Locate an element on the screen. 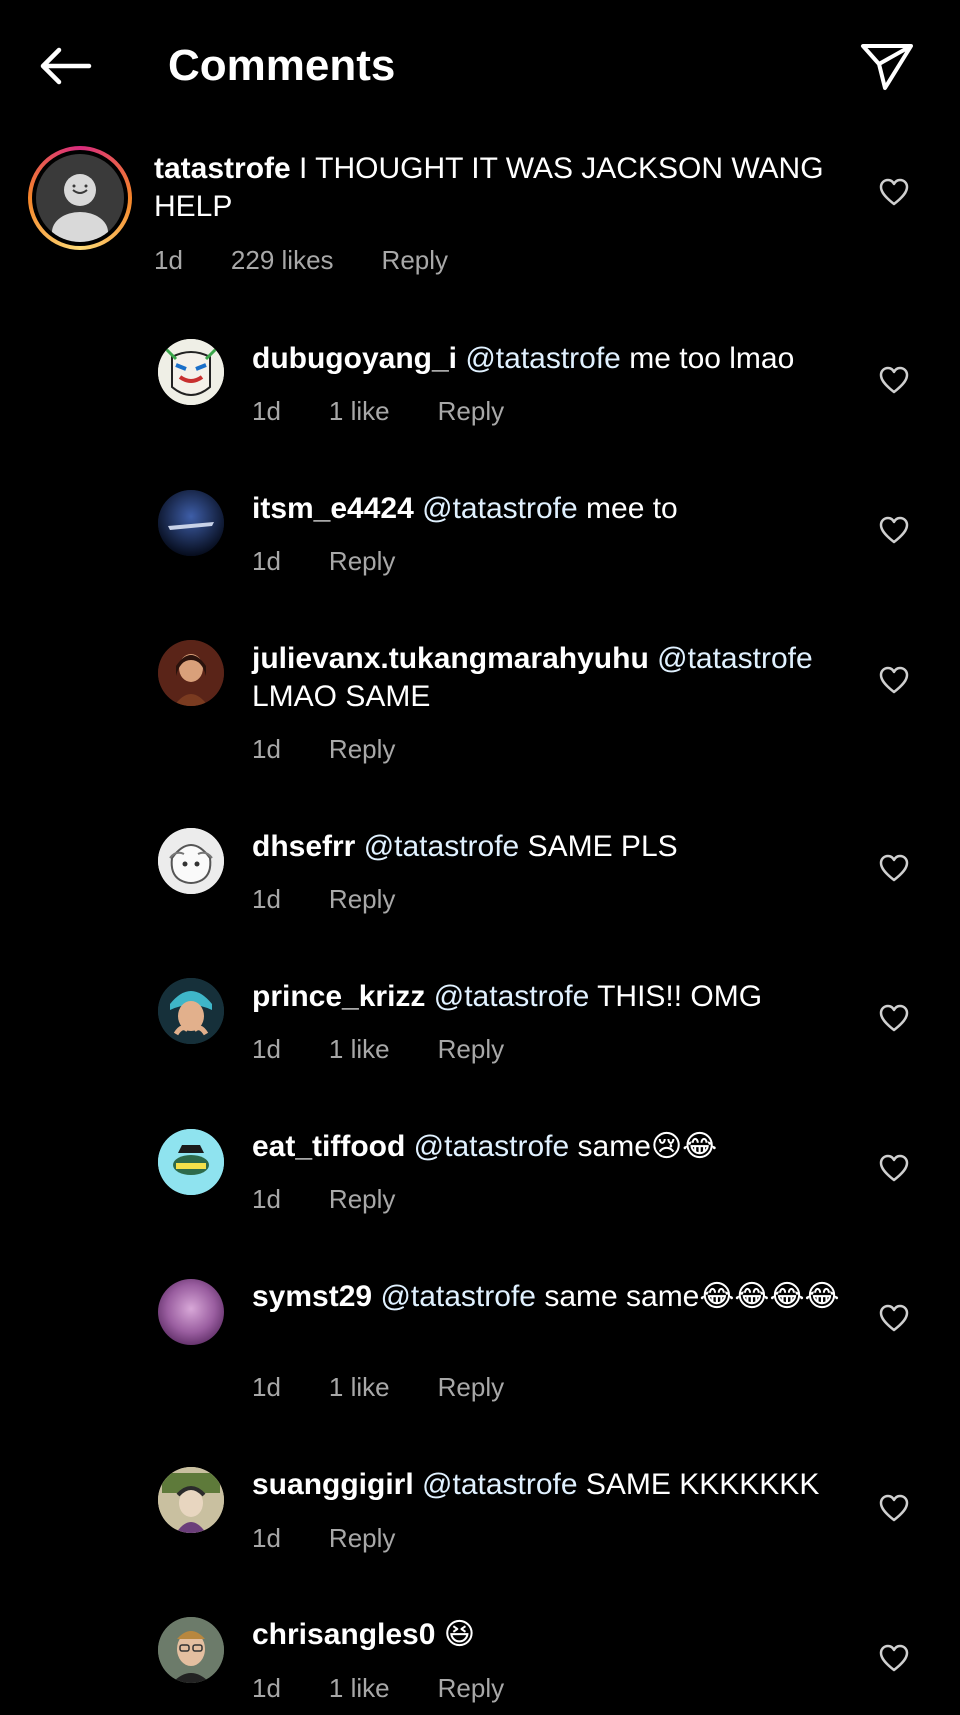 This screenshot has width=960, height=1715. comment-content: THIS!! OMG is located at coordinates (680, 996).